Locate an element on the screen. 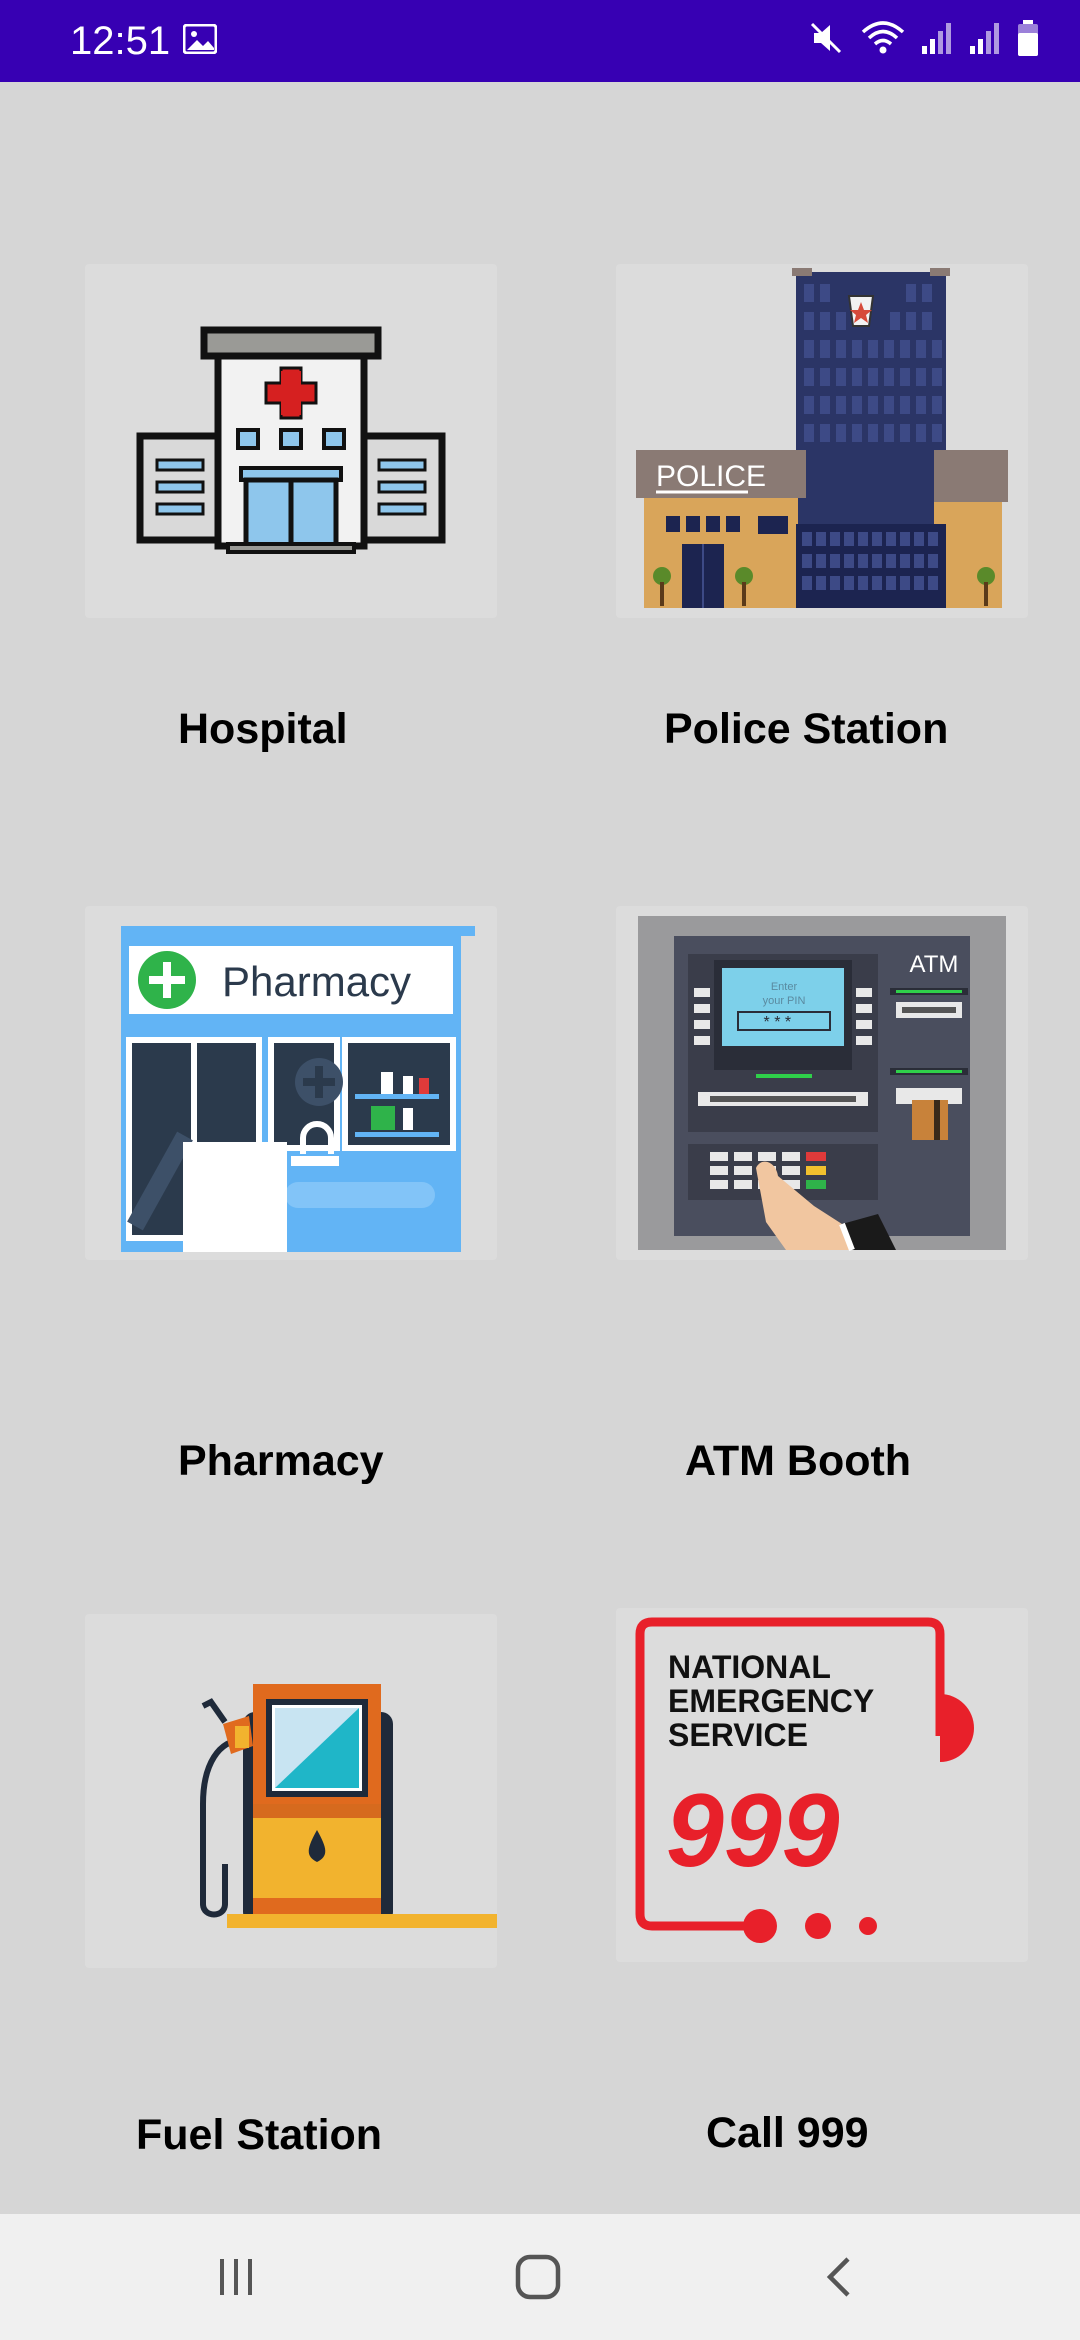 The width and height of the screenshot is (1080, 2340). emergency-line1: NATIONAL is located at coordinates (749, 1667).